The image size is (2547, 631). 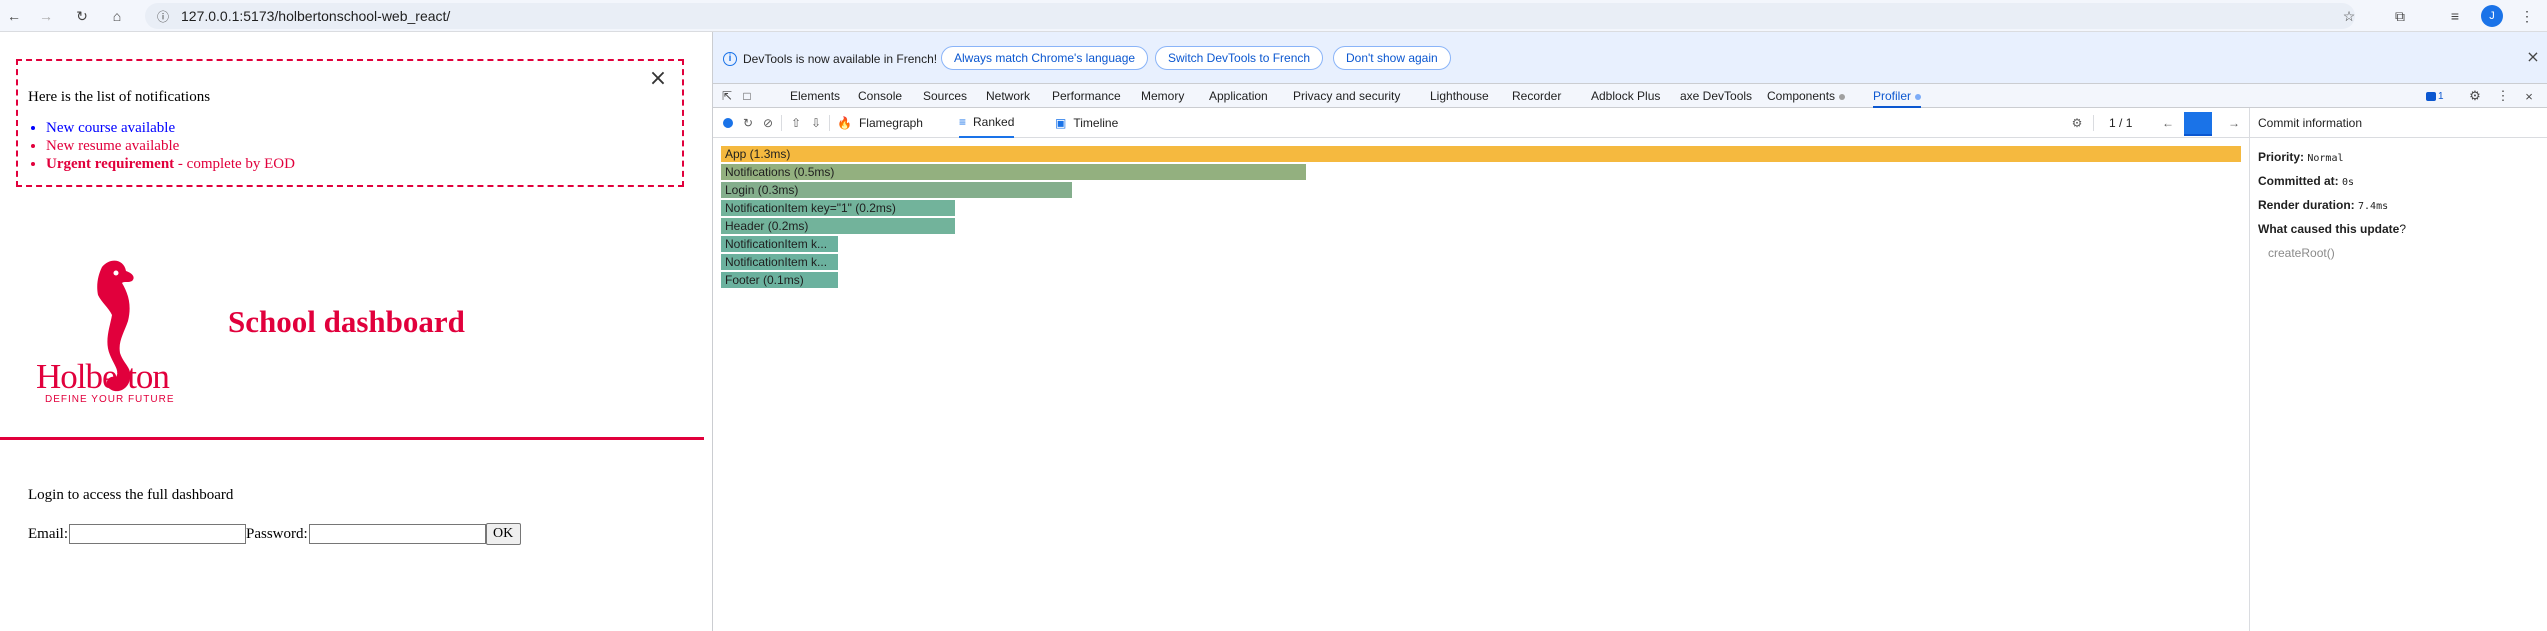 What do you see at coordinates (2400, 16) in the screenshot?
I see `extensions-icon: ⧉` at bounding box center [2400, 16].